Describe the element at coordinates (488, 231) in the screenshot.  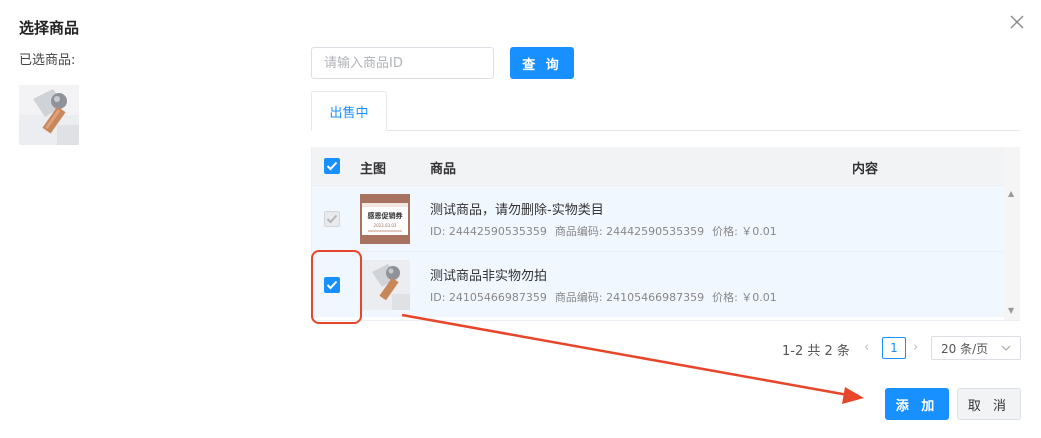
I see `product-id: ID: 24442590535359` at that location.